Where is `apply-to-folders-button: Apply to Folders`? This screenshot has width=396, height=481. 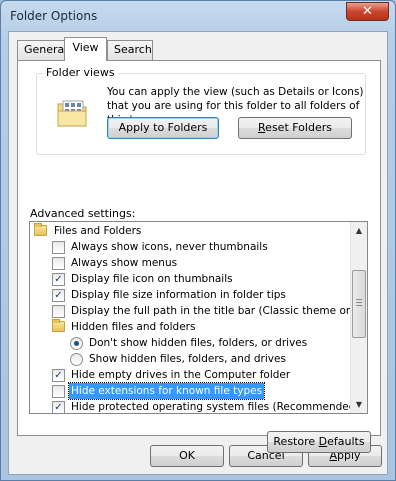 apply-to-folders-button: Apply to Folders is located at coordinates (163, 128).